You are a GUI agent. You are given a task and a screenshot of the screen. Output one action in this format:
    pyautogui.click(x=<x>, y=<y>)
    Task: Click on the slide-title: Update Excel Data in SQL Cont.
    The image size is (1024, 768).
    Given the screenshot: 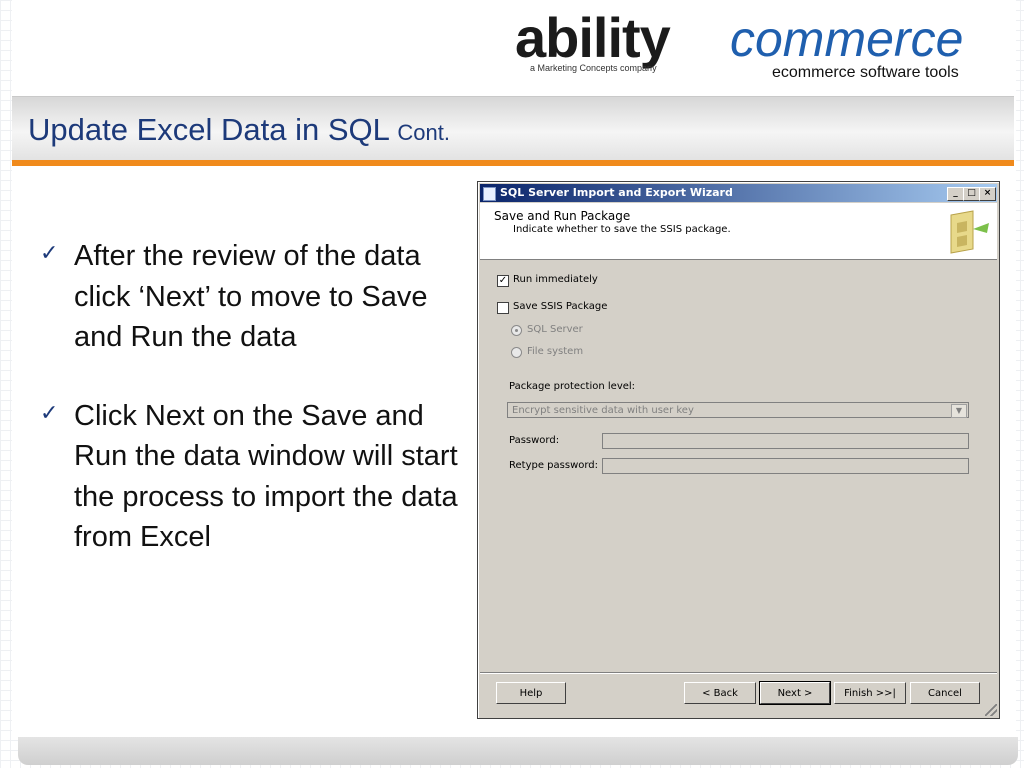 What is the action you would take?
    pyautogui.click(x=239, y=130)
    